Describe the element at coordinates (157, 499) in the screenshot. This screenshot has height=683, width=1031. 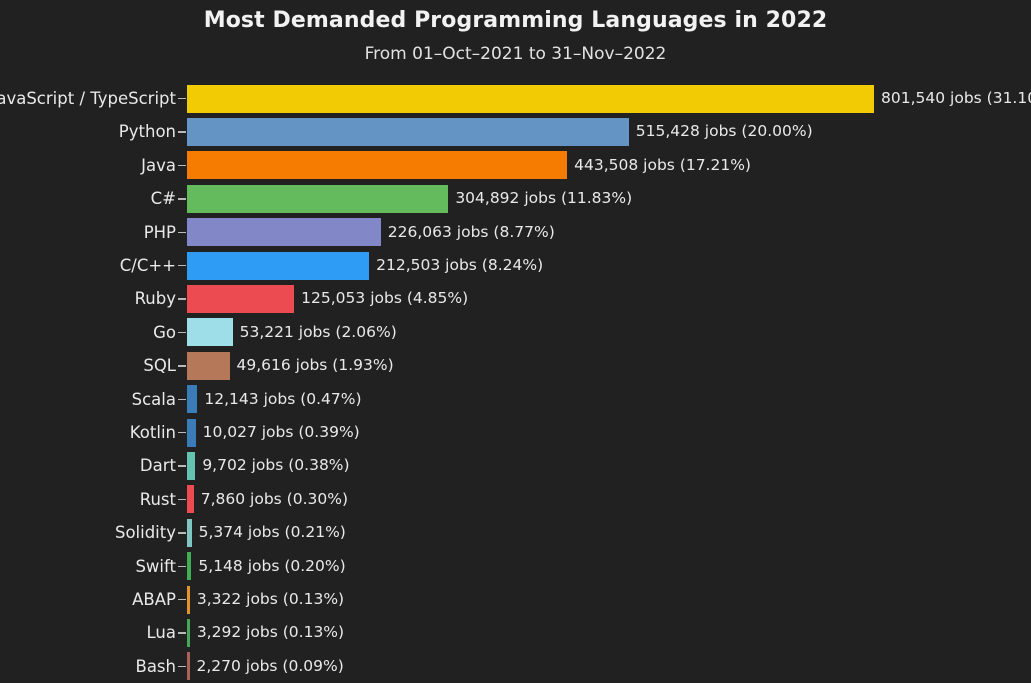
I see `category-label: Rust` at that location.